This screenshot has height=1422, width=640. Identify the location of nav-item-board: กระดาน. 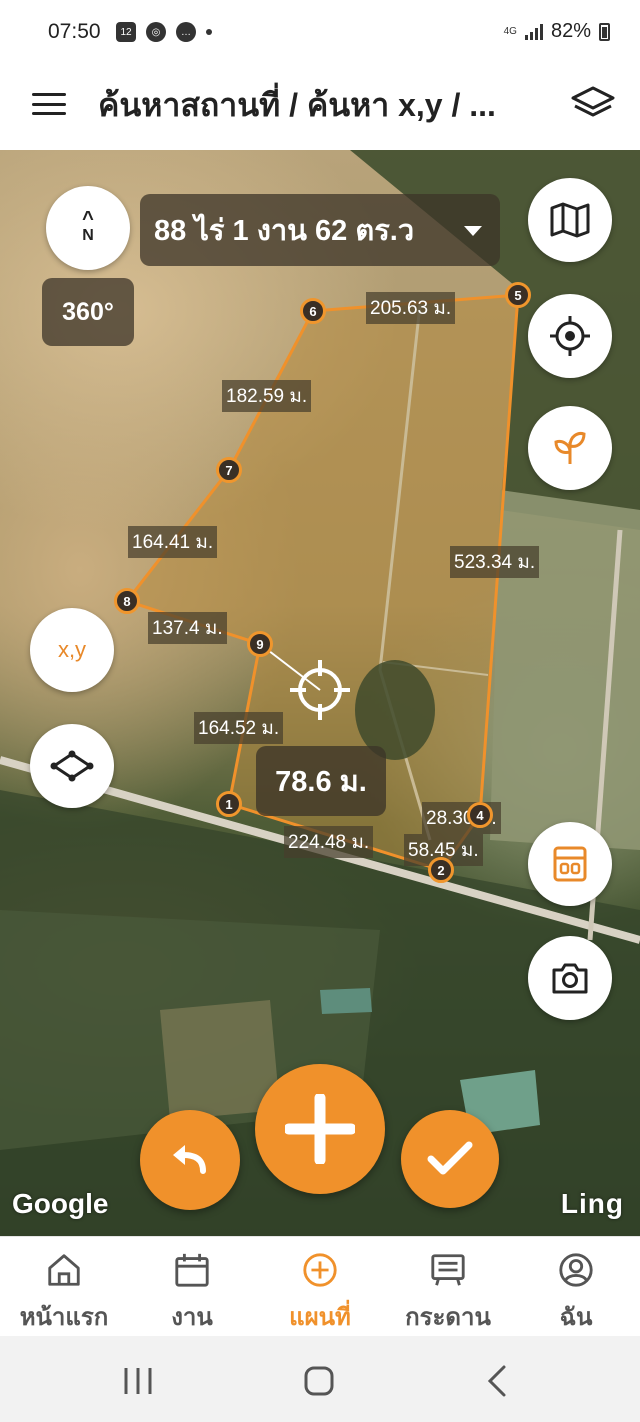
(448, 1286).